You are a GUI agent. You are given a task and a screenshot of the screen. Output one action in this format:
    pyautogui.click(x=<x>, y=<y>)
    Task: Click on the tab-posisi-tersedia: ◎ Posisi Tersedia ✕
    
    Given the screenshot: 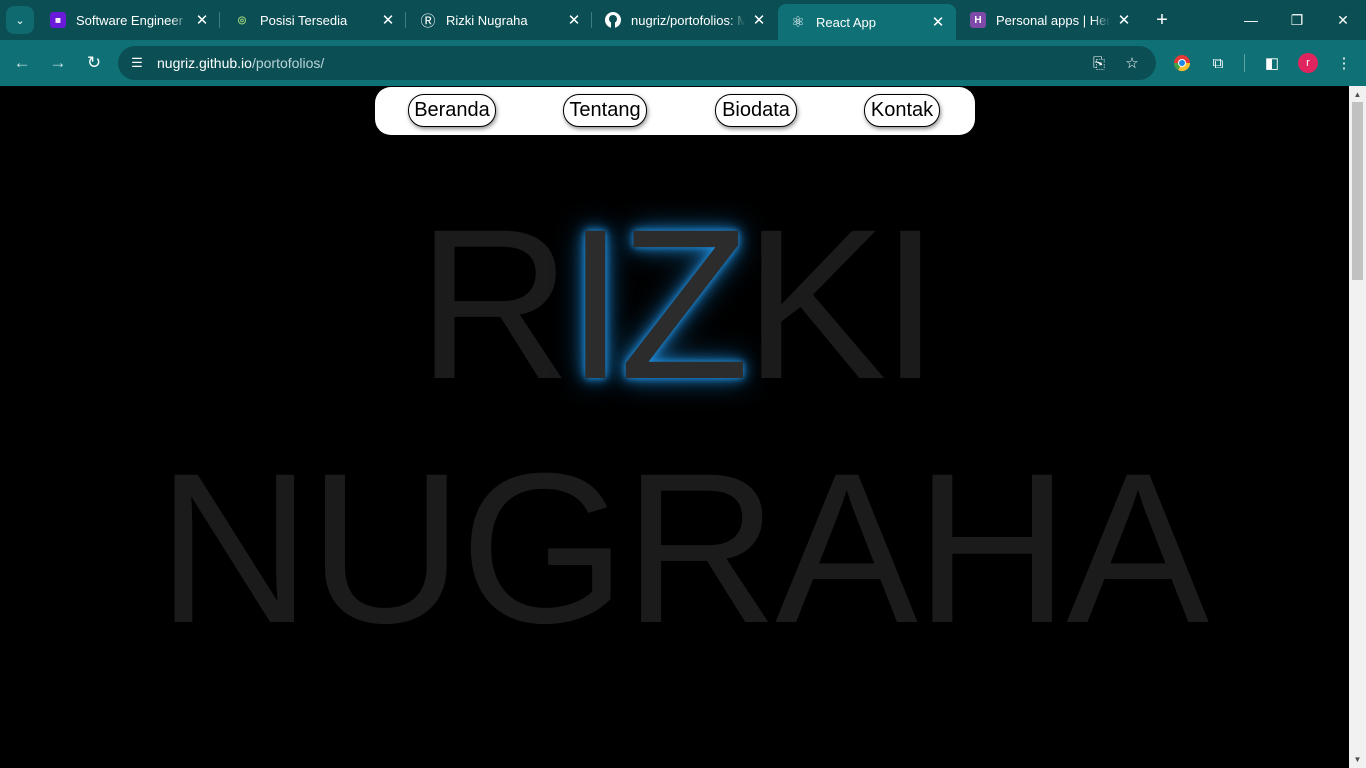 What is the action you would take?
    pyautogui.click(x=314, y=20)
    